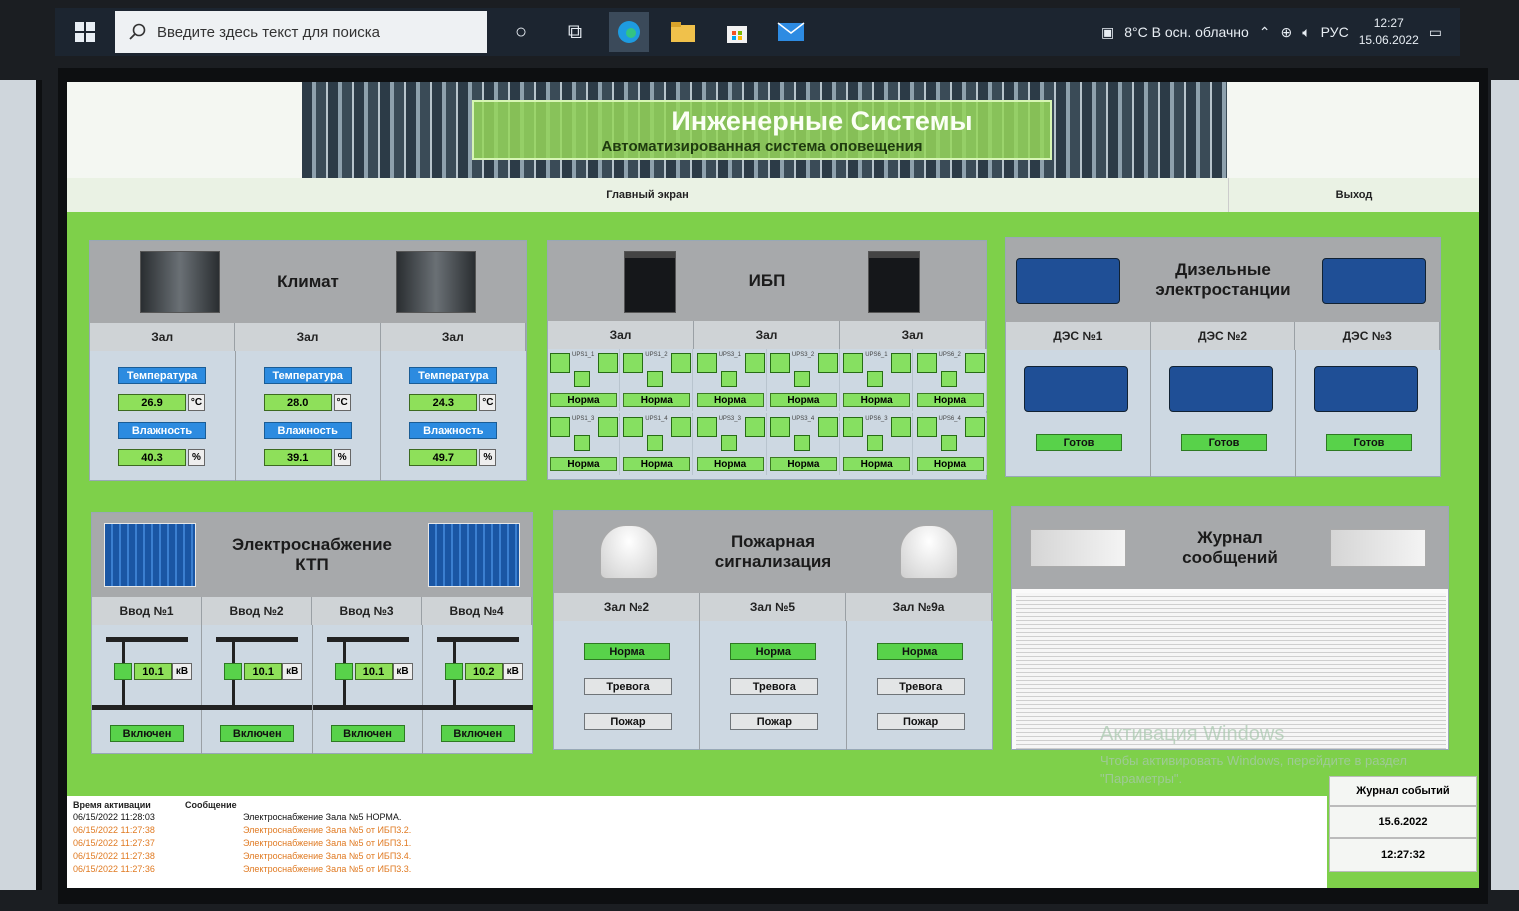 Image resolution: width=1519 pixels, height=911 pixels. Describe the element at coordinates (1403, 791) in the screenshot. I see `event-journal-button: Журнал событий` at that location.